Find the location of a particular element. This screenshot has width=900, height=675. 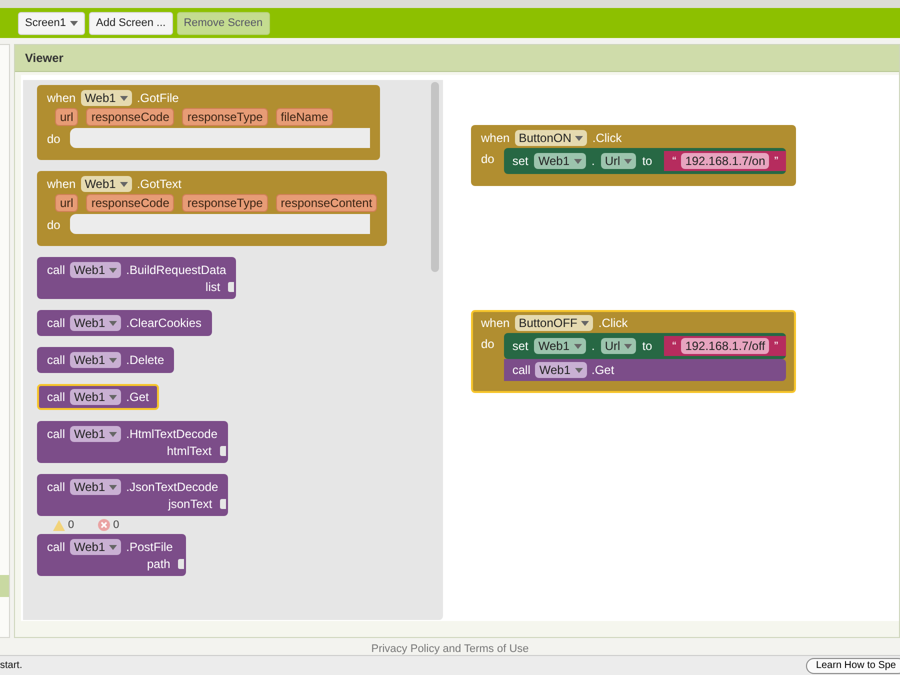

argument-label: jsonText is located at coordinates (190, 504).